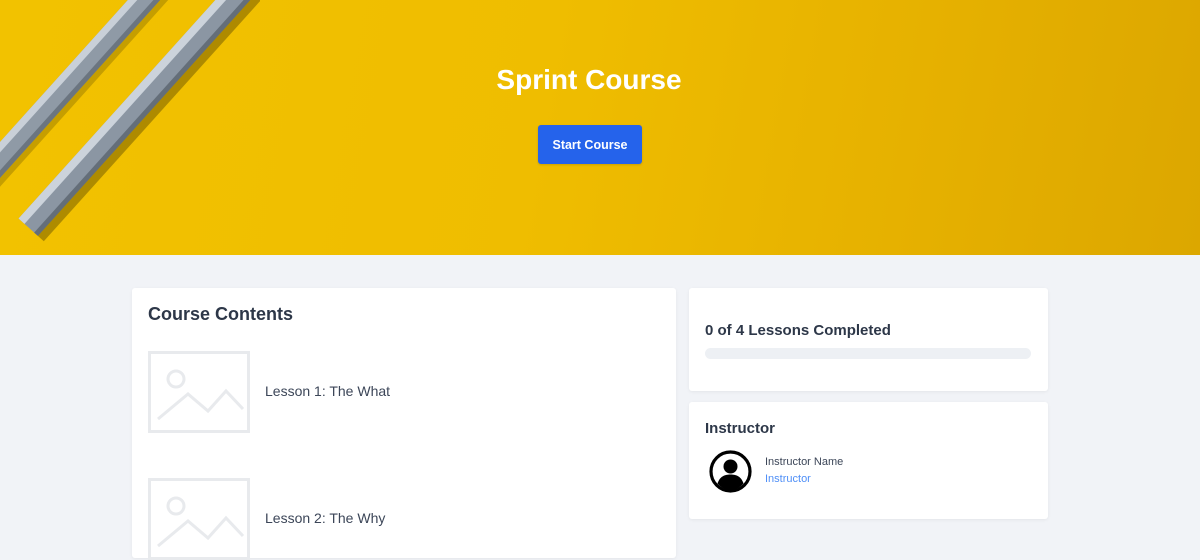 The height and width of the screenshot is (560, 1200). I want to click on course-title: Sprint Course, so click(589, 79).